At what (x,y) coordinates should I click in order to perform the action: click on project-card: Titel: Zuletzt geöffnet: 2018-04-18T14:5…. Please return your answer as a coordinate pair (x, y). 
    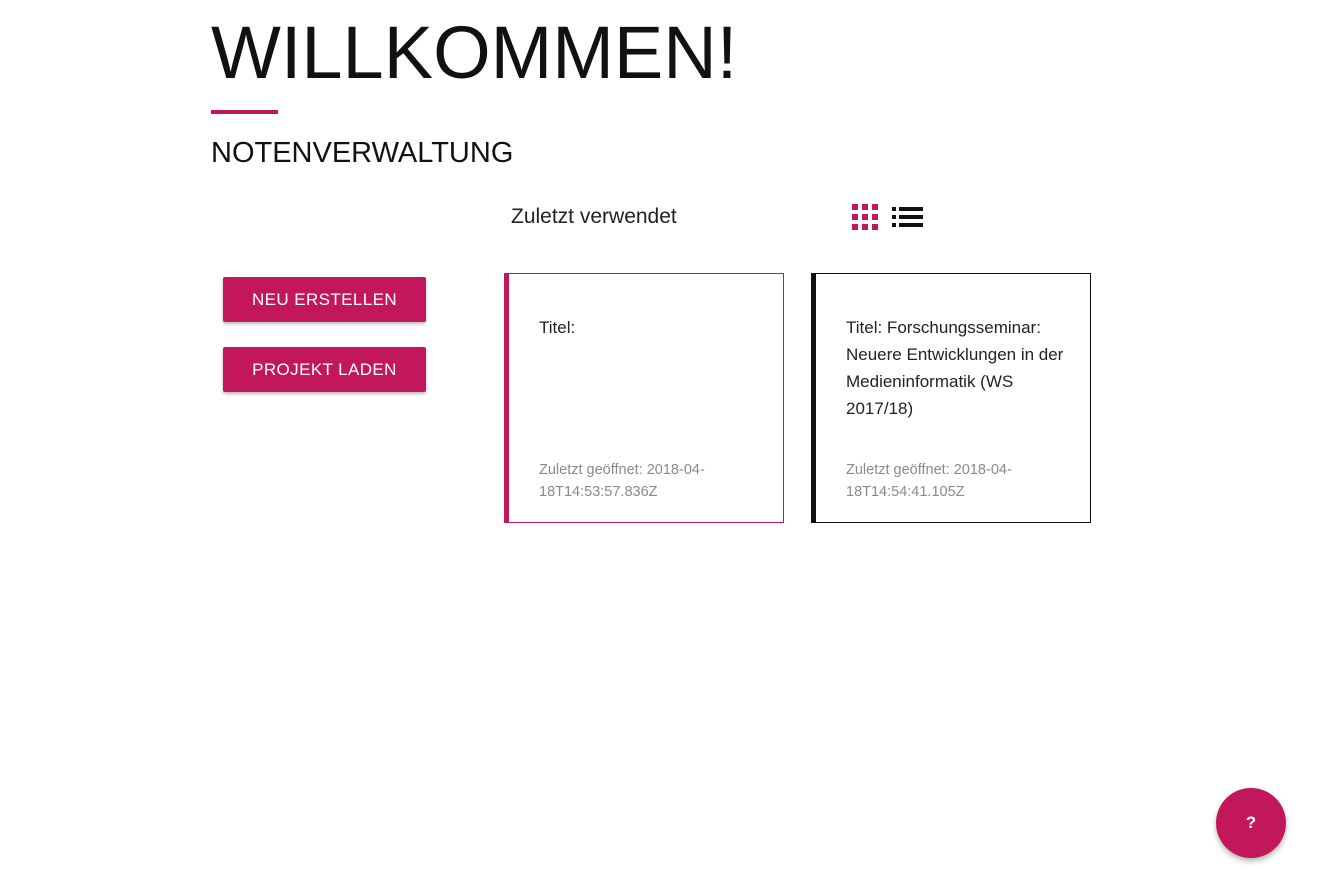
    Looking at the image, I should click on (644, 398).